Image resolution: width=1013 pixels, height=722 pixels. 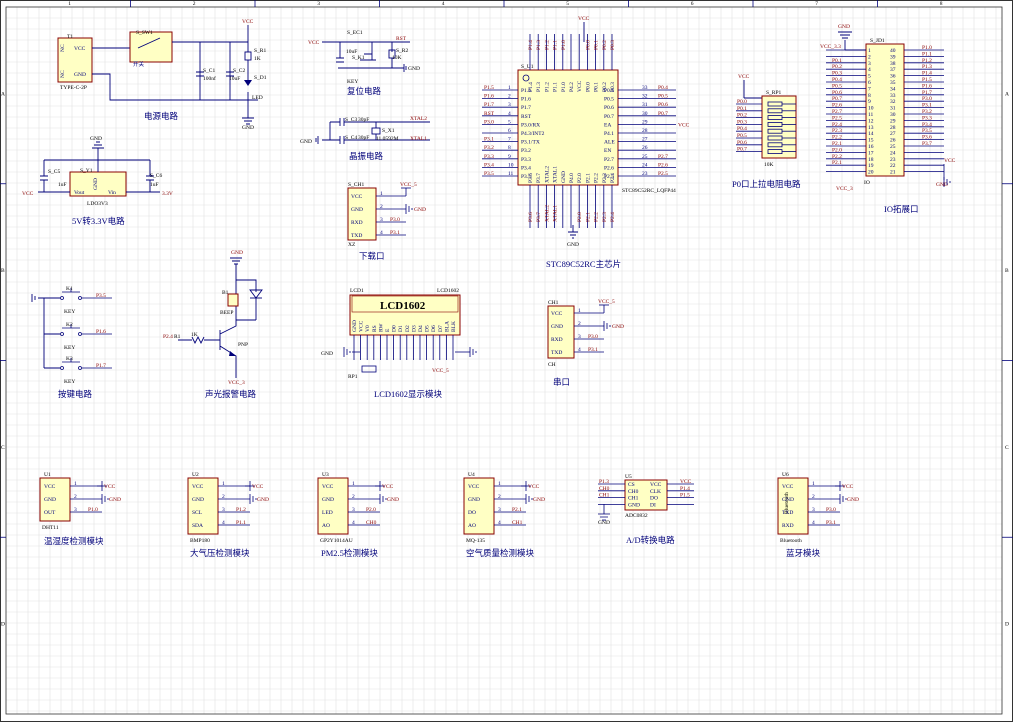 I want to click on module-net: CH1, so click(x=517, y=523).